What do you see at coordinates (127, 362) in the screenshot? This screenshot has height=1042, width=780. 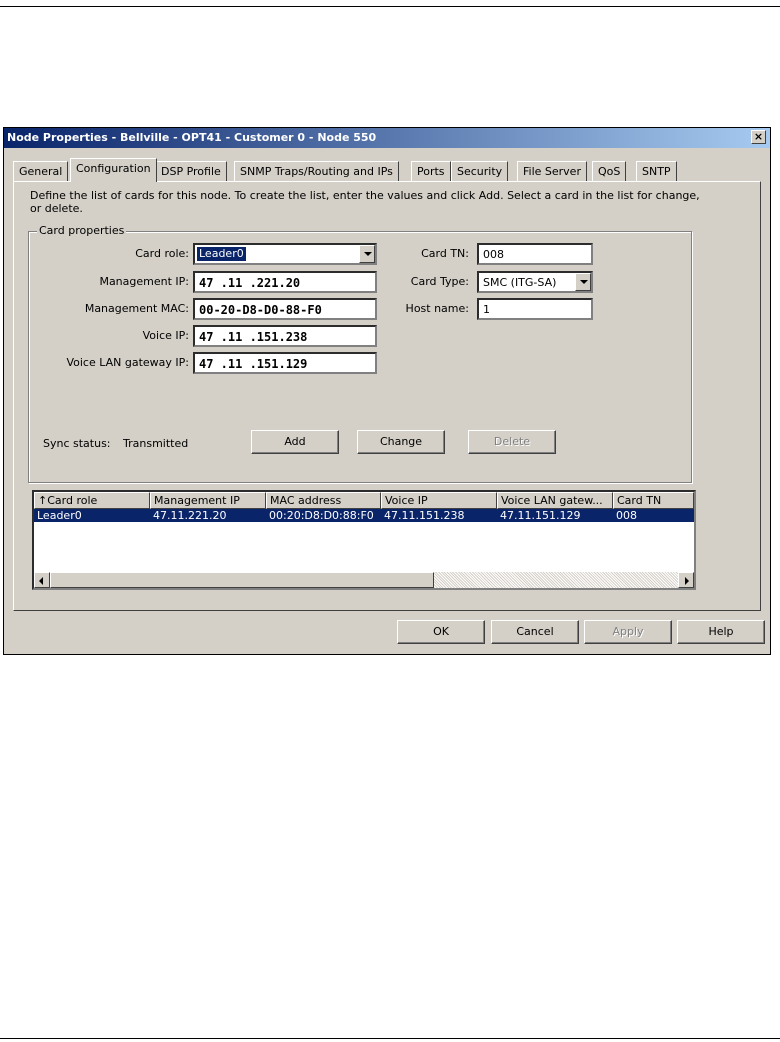 I see `voice-lan-gateway-label: Voice LAN gateway IP:` at bounding box center [127, 362].